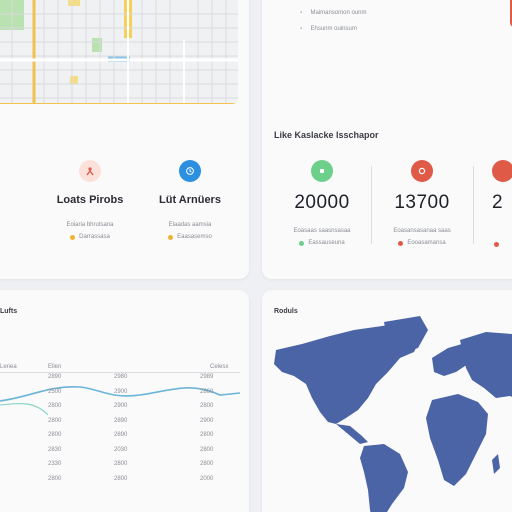  I want to click on metric-value: 20000, so click(322, 202).